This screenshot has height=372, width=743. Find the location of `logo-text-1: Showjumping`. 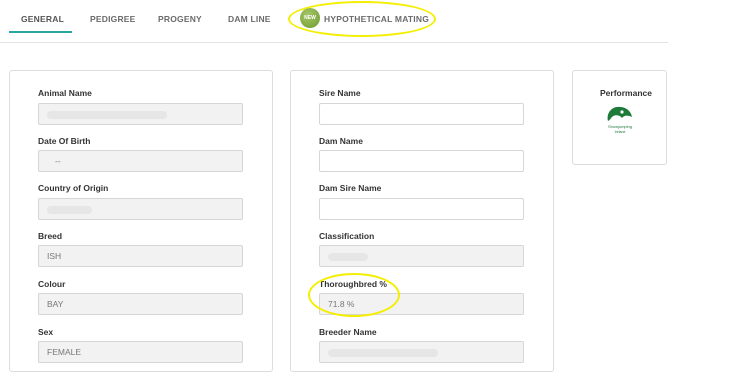

logo-text-1: Showjumping is located at coordinates (620, 126).